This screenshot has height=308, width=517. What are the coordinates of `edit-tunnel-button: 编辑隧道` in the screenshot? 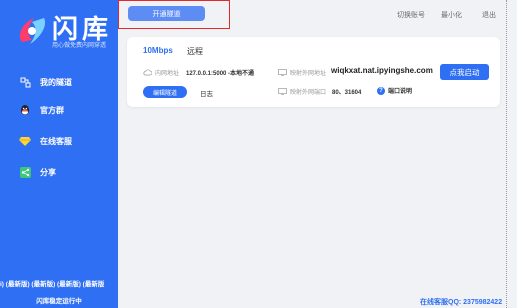 It's located at (165, 92).